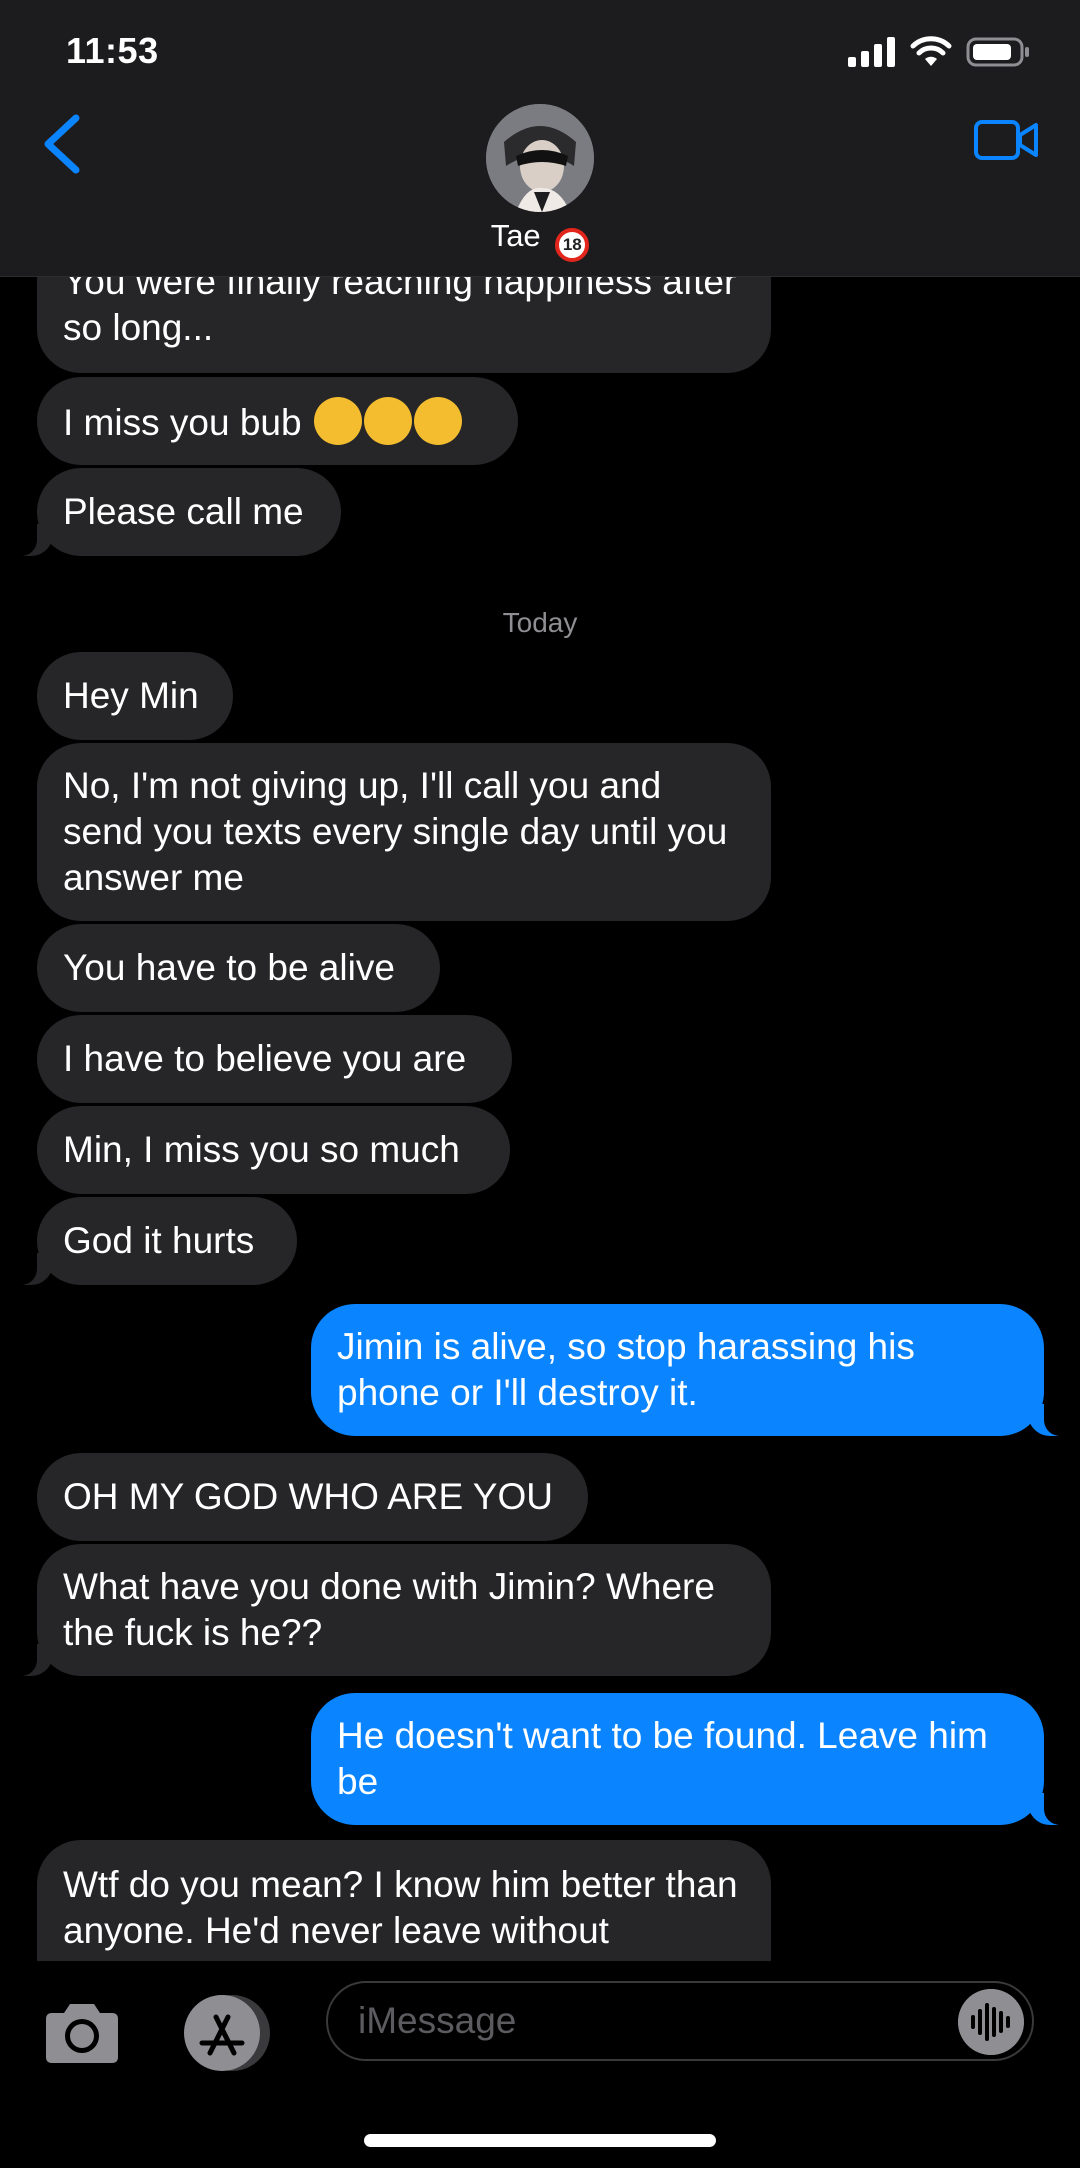 This screenshot has width=1080, height=2168. I want to click on message-text: Please call me, so click(183, 511).